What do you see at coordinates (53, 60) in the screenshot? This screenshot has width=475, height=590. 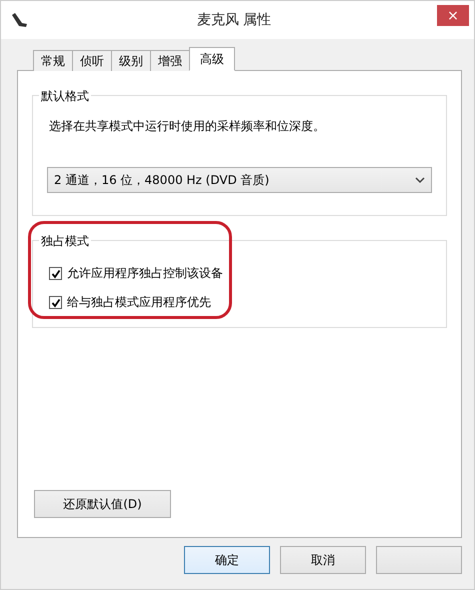 I see `tab: 常规` at bounding box center [53, 60].